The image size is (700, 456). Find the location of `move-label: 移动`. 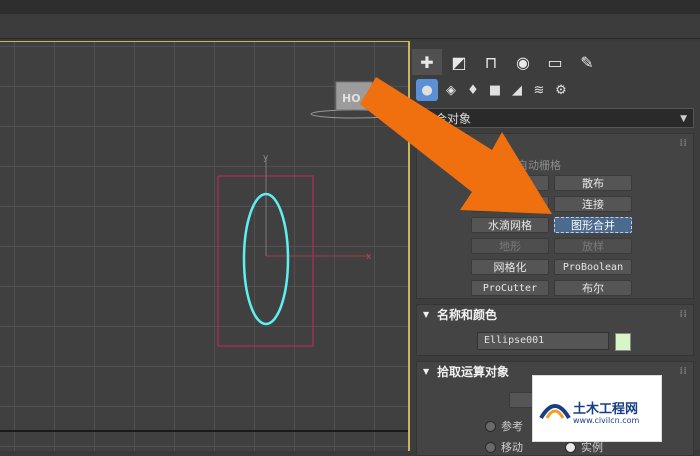

move-label: 移动 is located at coordinates (512, 447).